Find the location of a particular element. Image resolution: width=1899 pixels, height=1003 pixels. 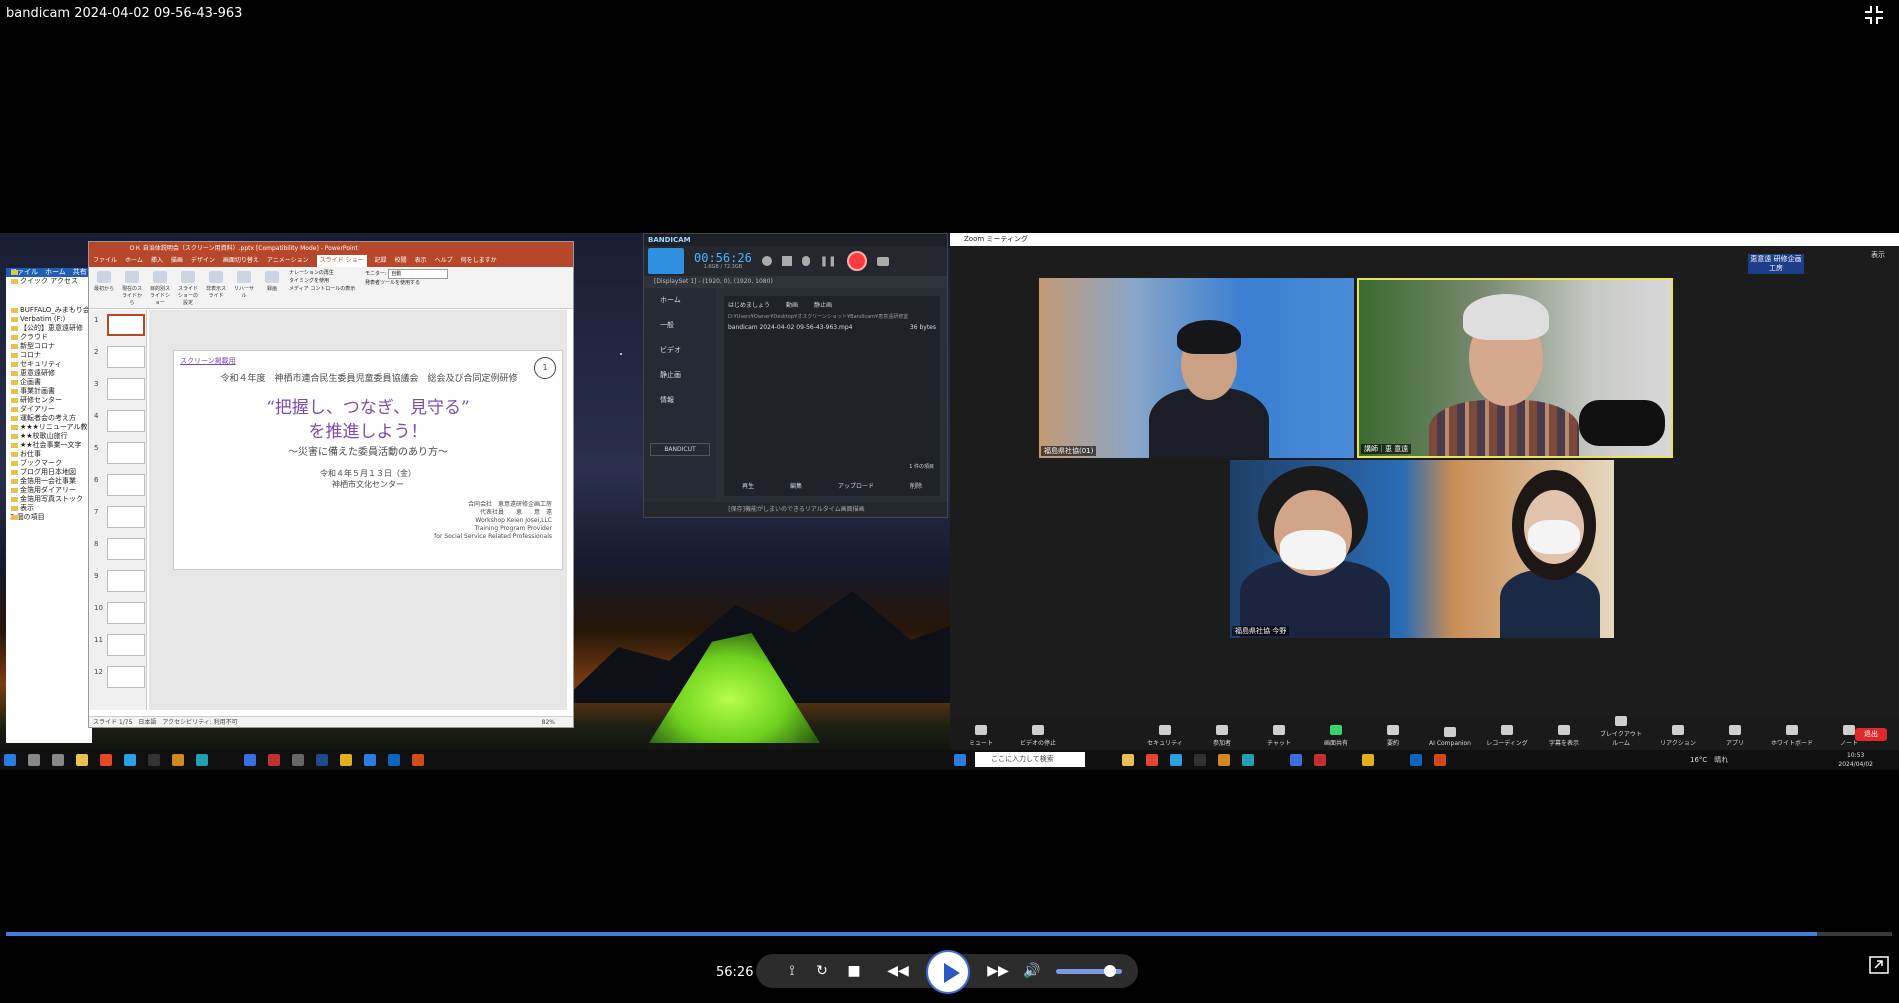

explorer-ribbon: ファイル ホーム 共有 is located at coordinates (49, 272).